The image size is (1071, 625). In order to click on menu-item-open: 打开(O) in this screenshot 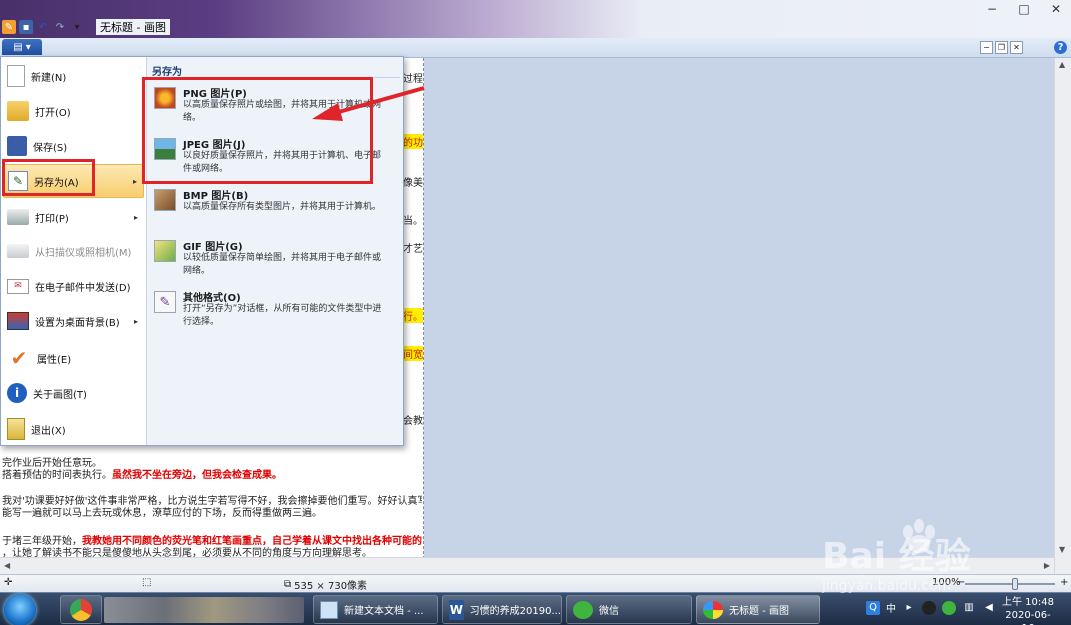, I will do `click(73, 111)`.